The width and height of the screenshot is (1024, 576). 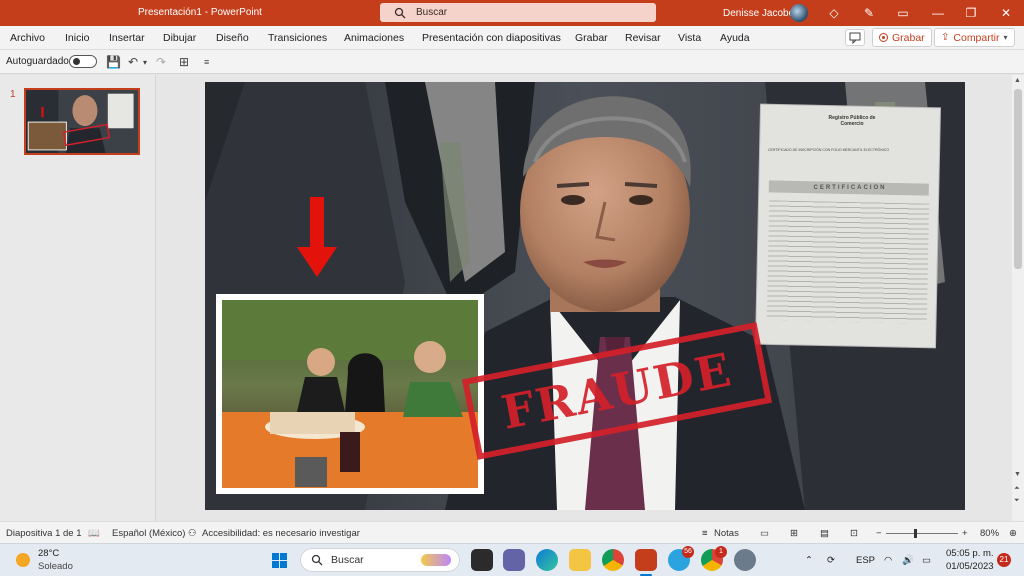 What do you see at coordinates (834, 13) in the screenshot?
I see `diamond-icon: ◇` at bounding box center [834, 13].